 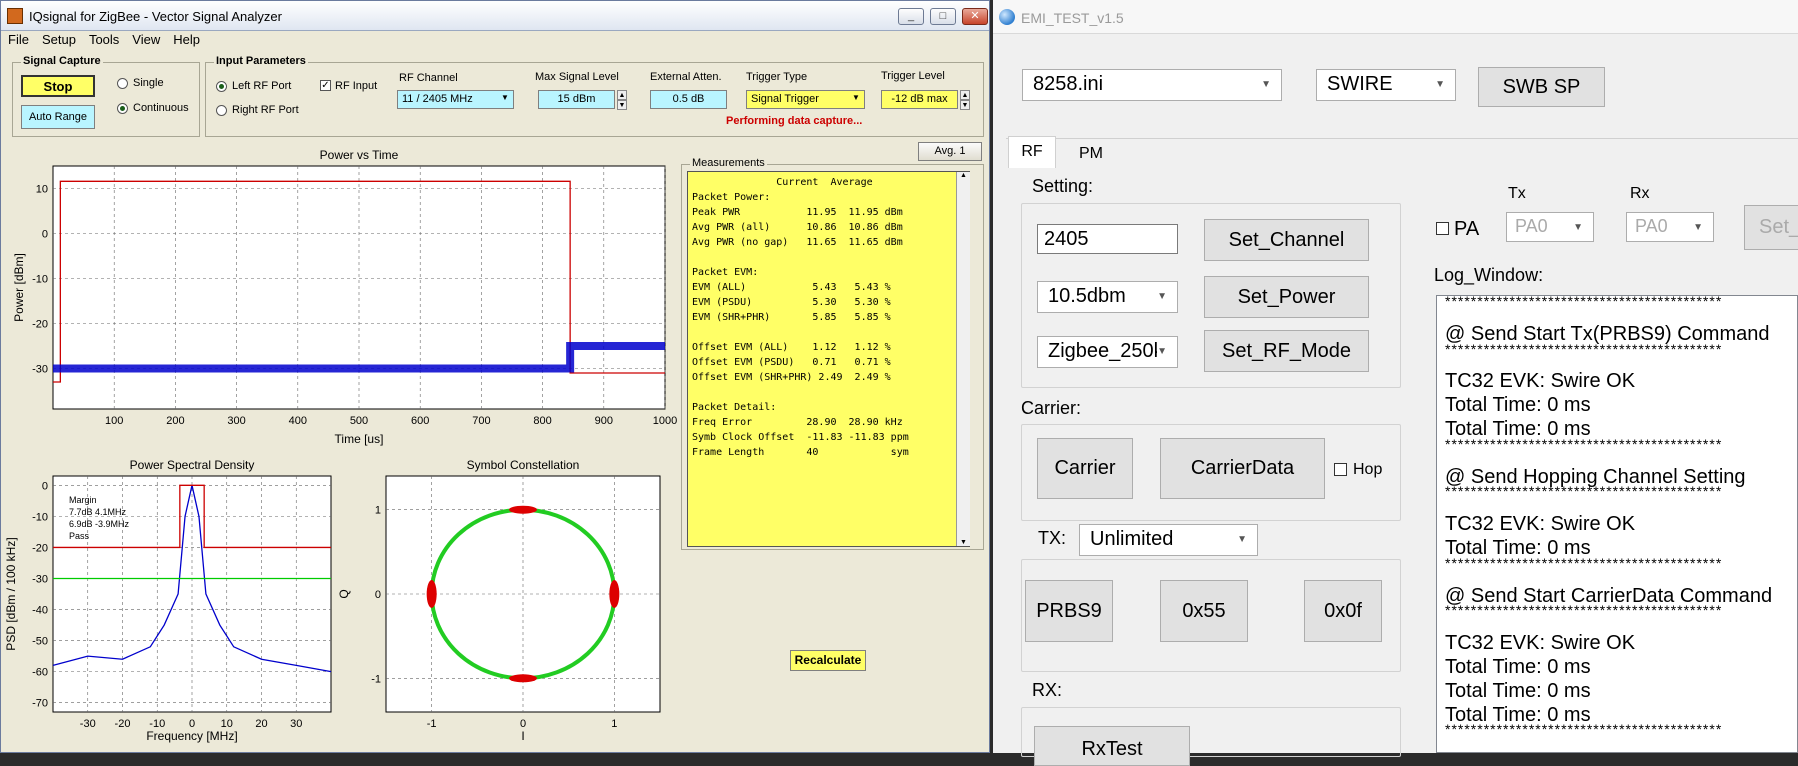 I want to click on tab-rf: RF, so click(x=1032, y=152).